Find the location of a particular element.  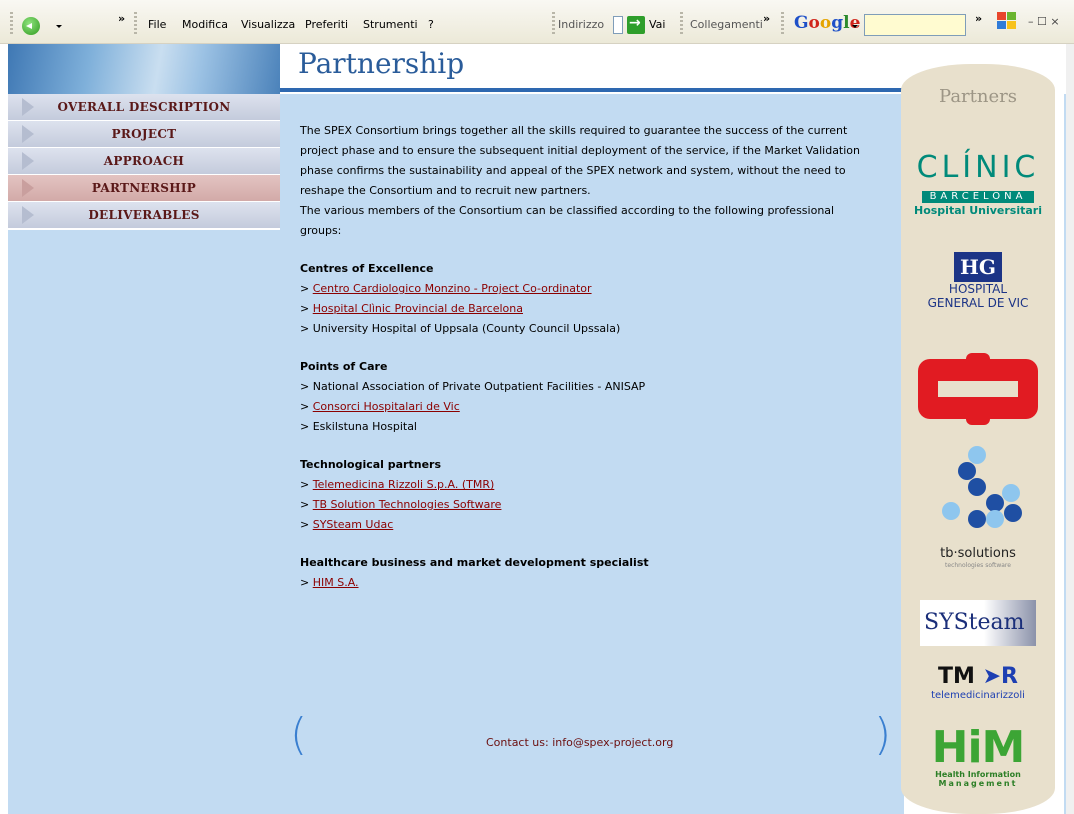

partner-link: TB Solution Technologies Software is located at coordinates (407, 504).